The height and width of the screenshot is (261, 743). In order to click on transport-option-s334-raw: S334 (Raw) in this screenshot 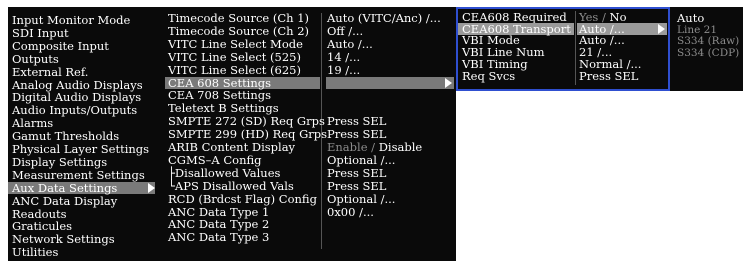, I will do `click(706, 41)`.